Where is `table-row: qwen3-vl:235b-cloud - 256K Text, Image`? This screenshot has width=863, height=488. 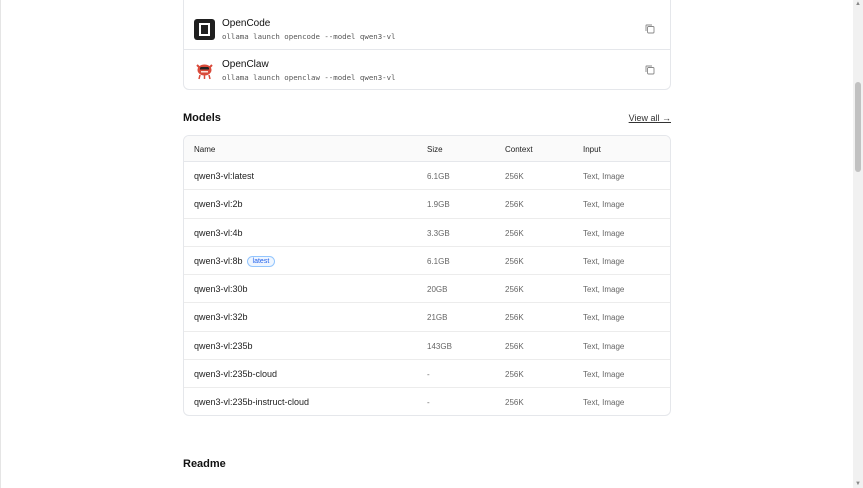 table-row: qwen3-vl:235b-cloud - 256K Text, Image is located at coordinates (427, 374).